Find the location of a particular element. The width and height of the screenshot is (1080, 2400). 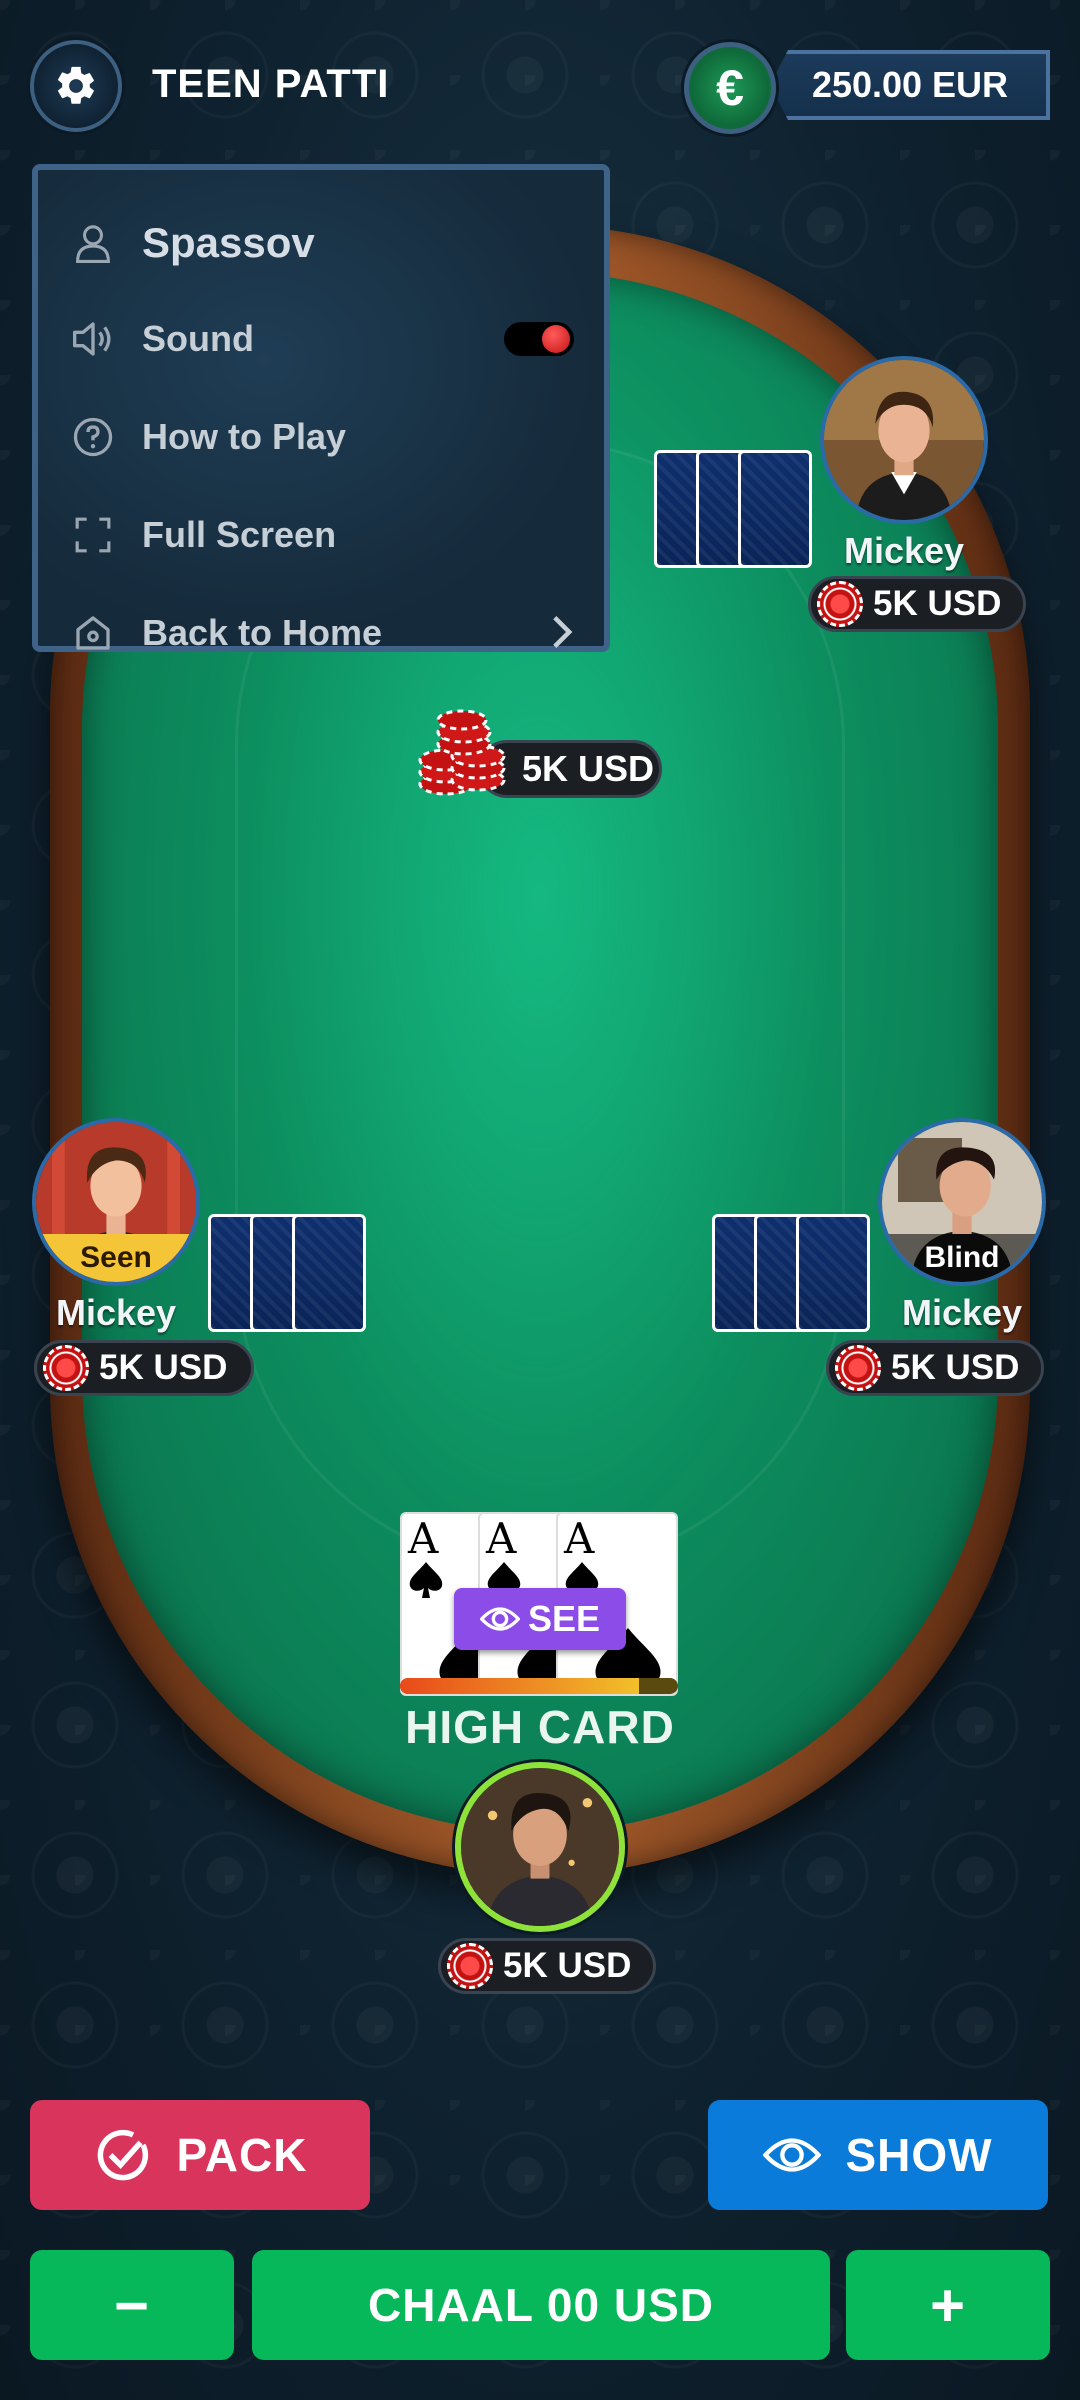

player-top-cards is located at coordinates (733, 509).